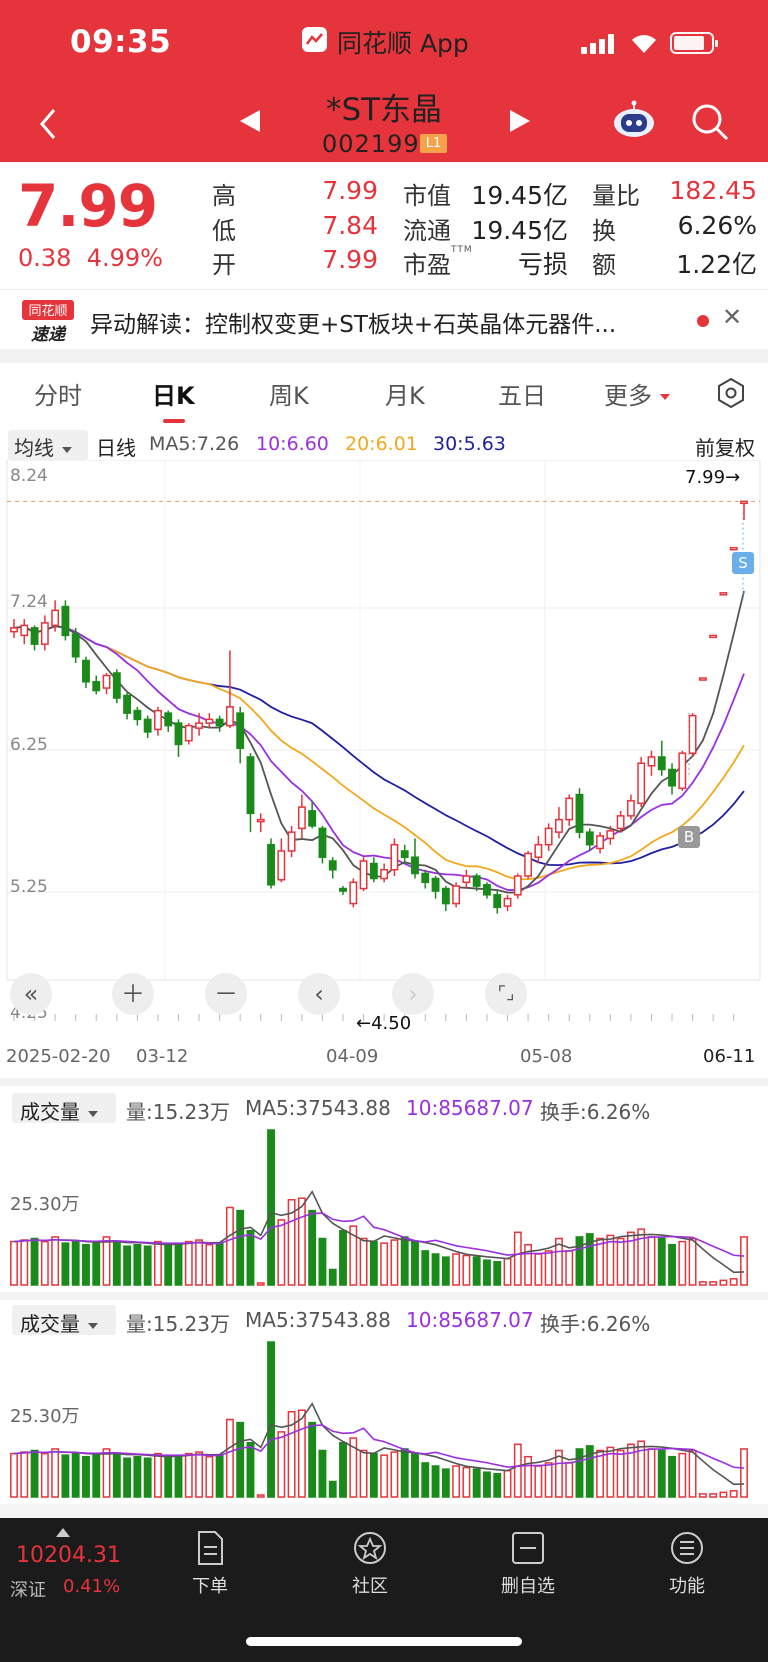 Image resolution: width=768 pixels, height=1662 pixels. I want to click on chart-settings-icon, so click(731, 393).